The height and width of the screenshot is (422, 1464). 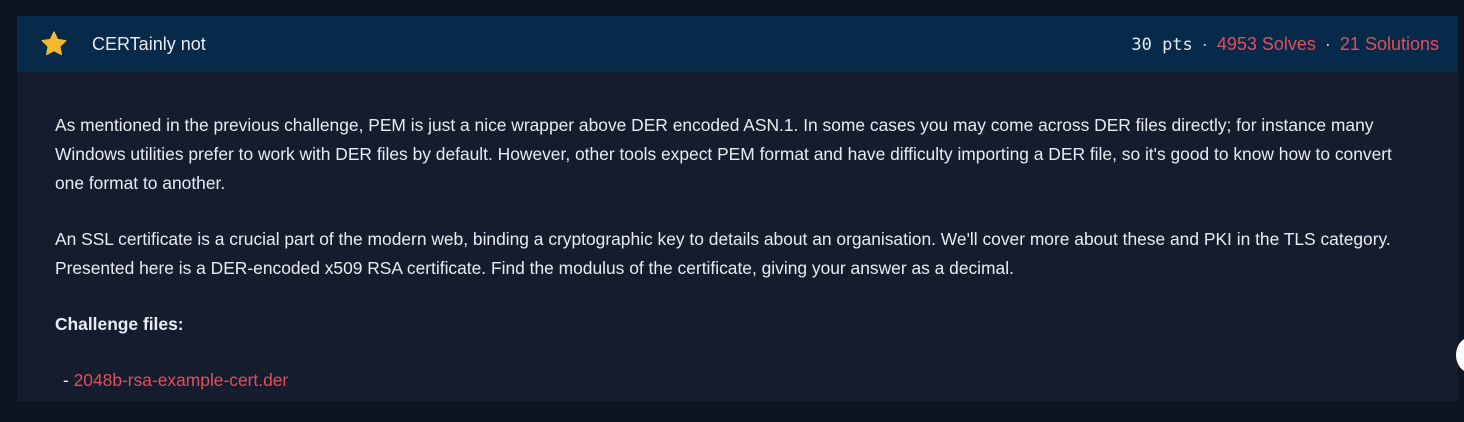 What do you see at coordinates (119, 324) in the screenshot?
I see `challenge-files-heading: Challenge files:` at bounding box center [119, 324].